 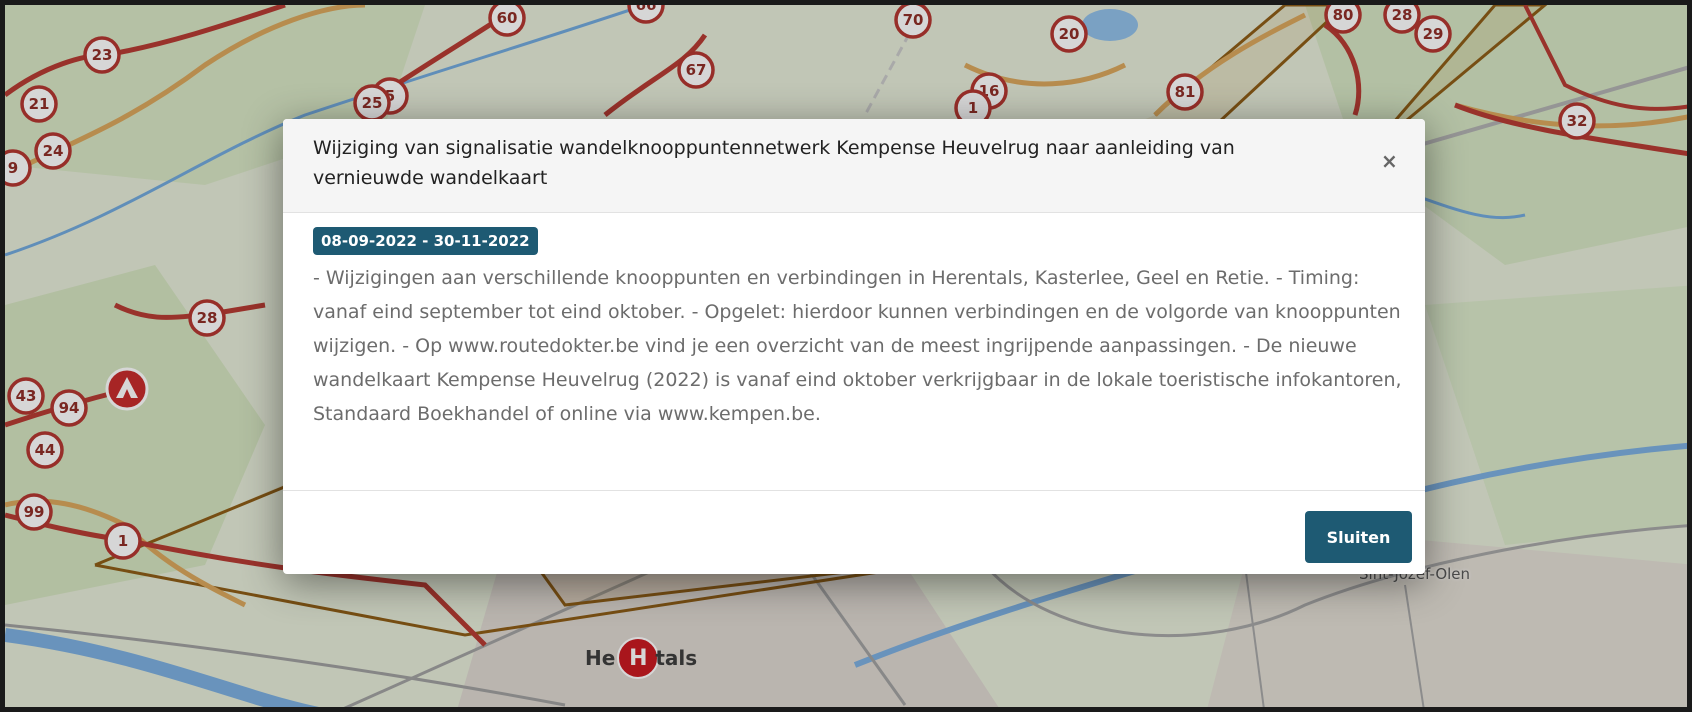 I want to click on close-button: Sluiten, so click(x=1358, y=537).